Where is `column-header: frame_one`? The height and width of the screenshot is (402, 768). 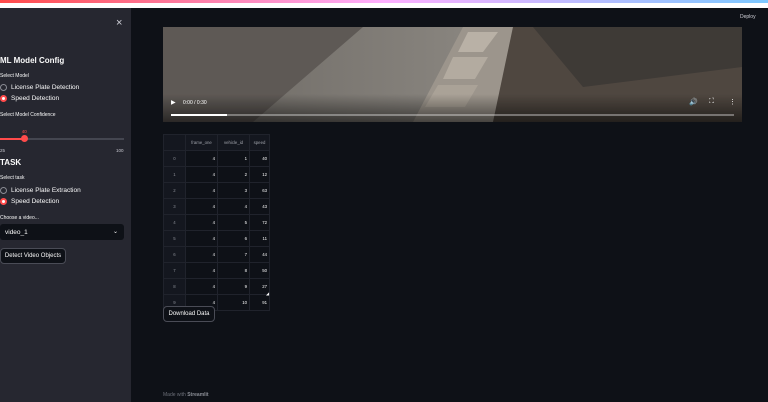
column-header: frame_one is located at coordinates (201, 142).